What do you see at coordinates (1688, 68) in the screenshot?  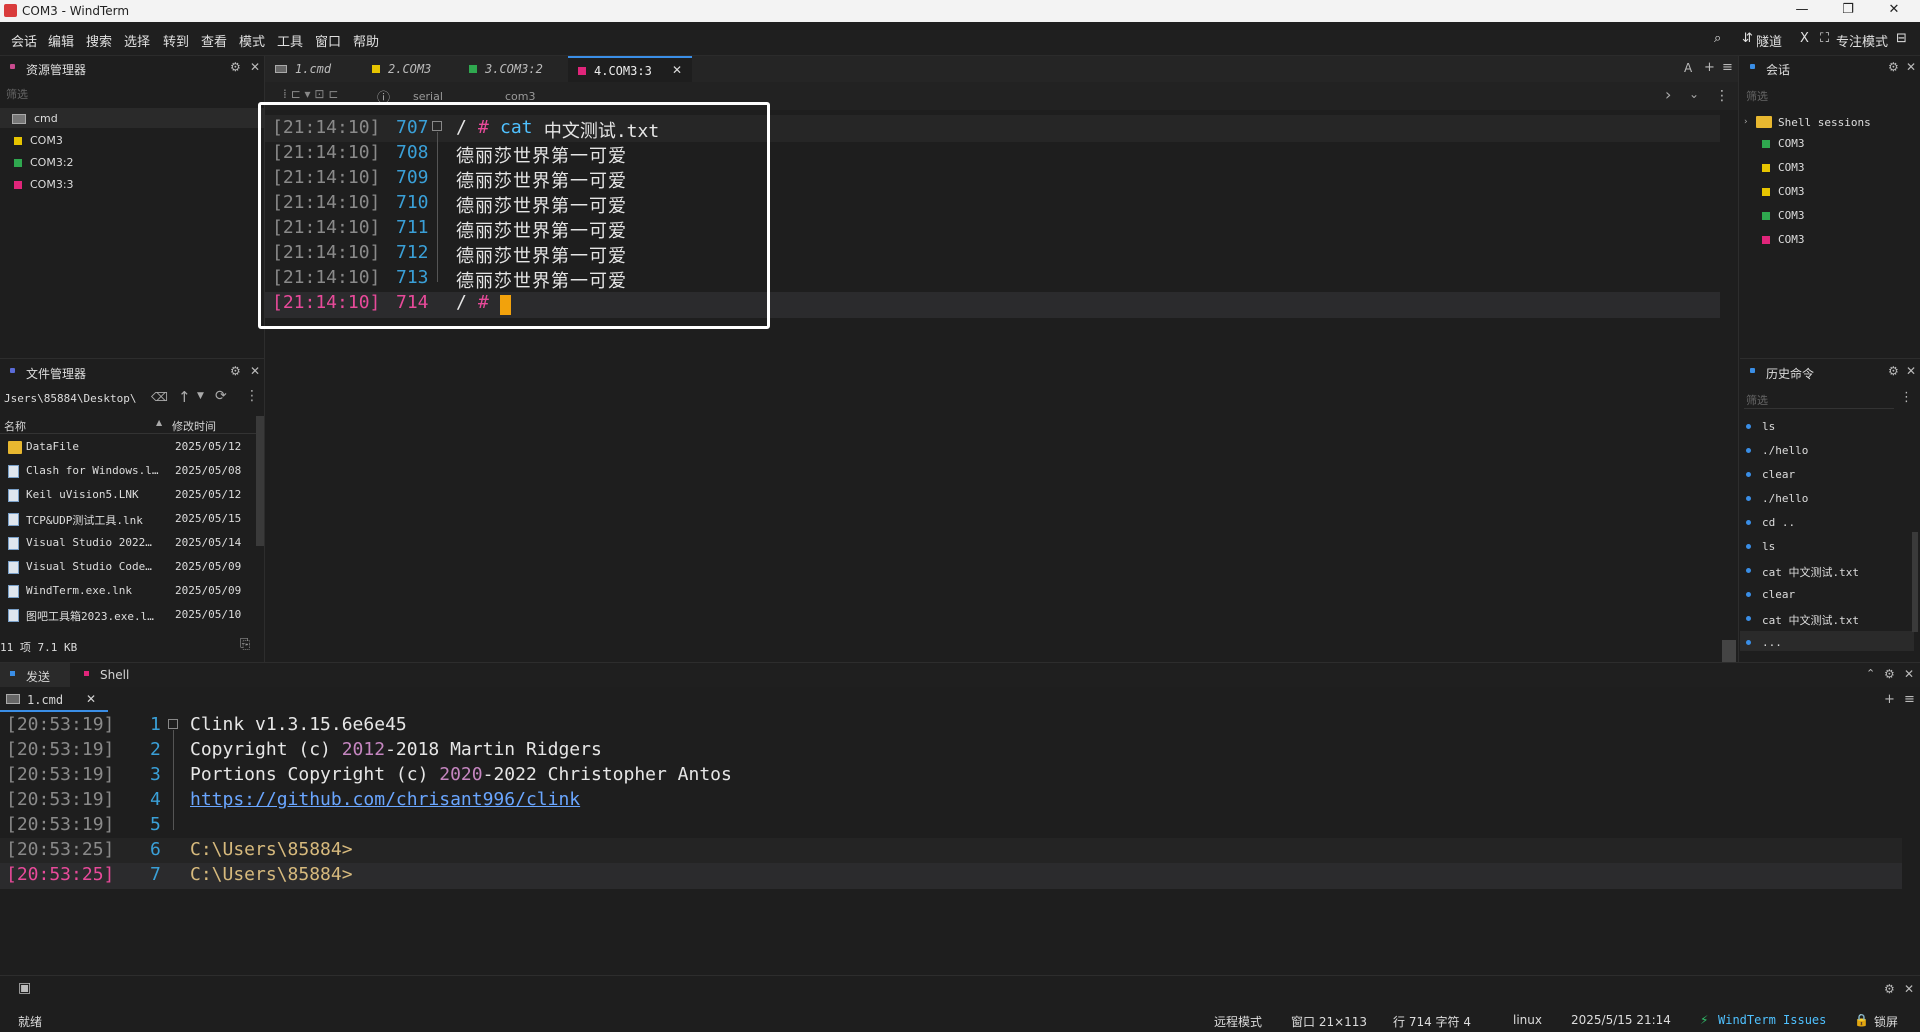 I see `font-size-icon: A` at bounding box center [1688, 68].